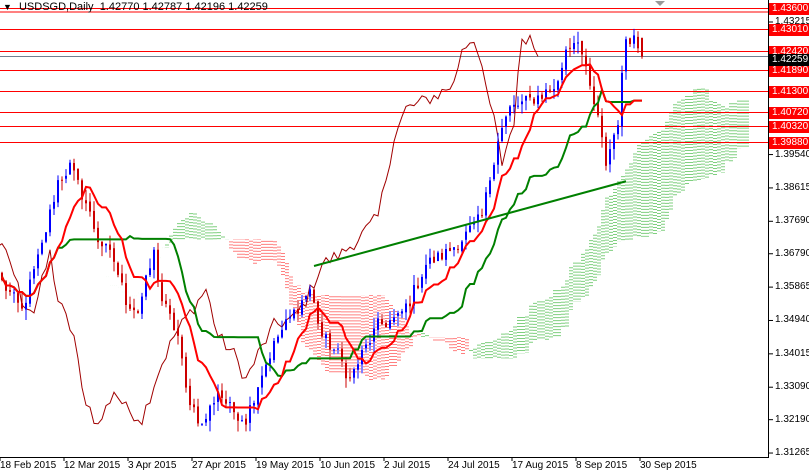 This screenshot has height=475, width=809. Describe the element at coordinates (470, 223) in the screenshot. I see `trend-line` at that location.